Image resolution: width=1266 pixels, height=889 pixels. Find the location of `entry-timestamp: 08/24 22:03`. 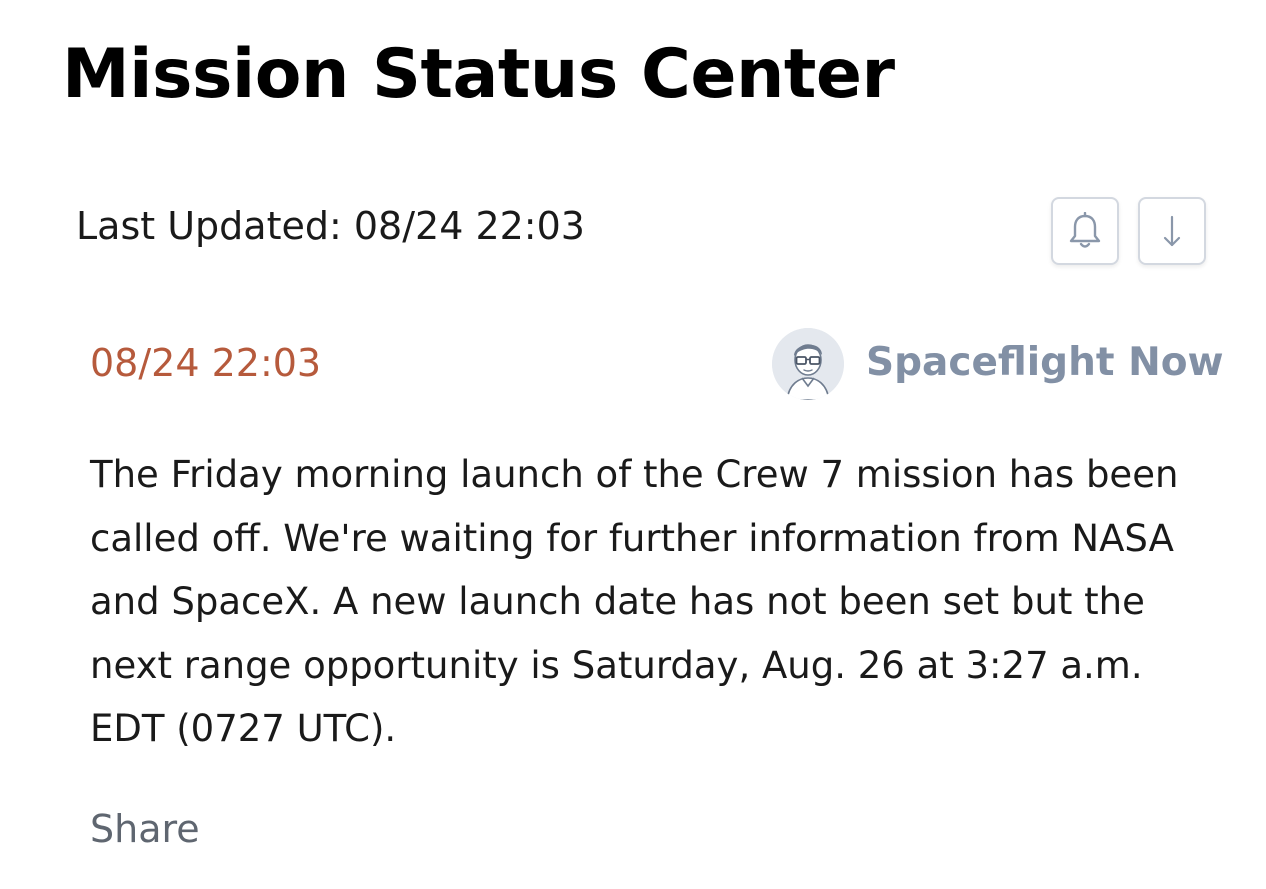

entry-timestamp: 08/24 22:03 is located at coordinates (206, 363).